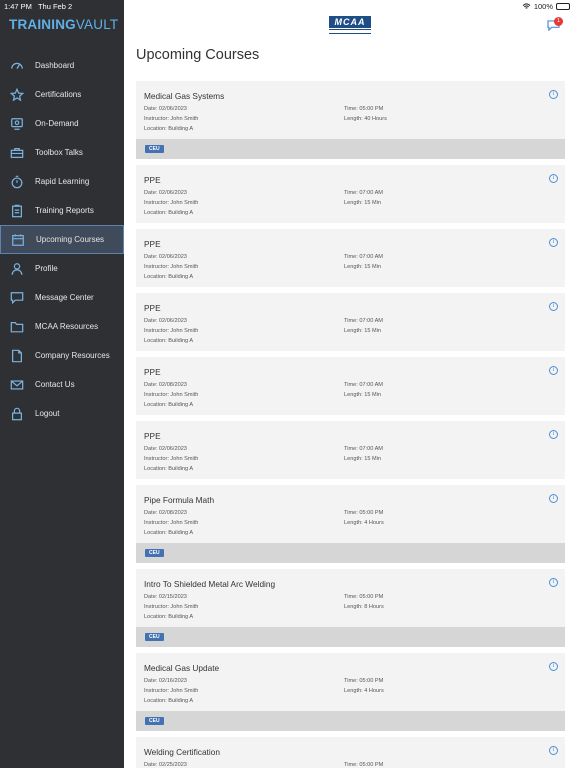 Image resolution: width=576 pixels, height=768 pixels. What do you see at coordinates (543, 6) in the screenshot?
I see `battery-percent: 100%` at bounding box center [543, 6].